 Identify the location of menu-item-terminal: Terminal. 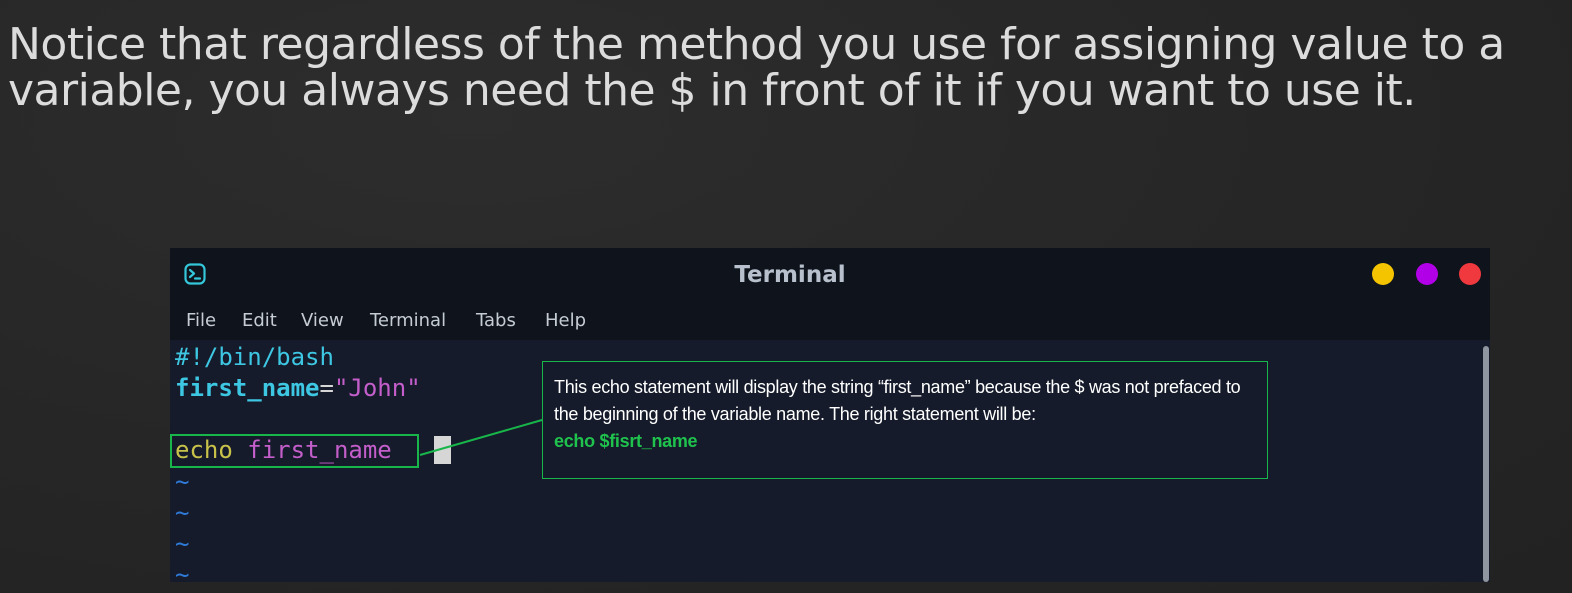
(408, 321).